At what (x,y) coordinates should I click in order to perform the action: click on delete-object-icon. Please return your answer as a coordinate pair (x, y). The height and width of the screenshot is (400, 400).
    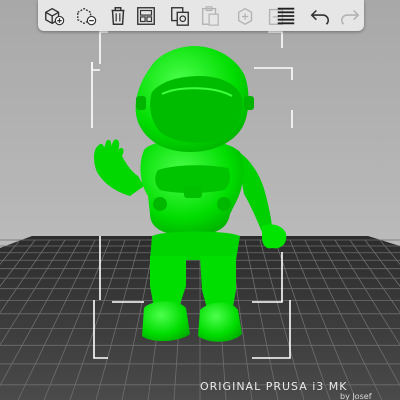
    Looking at the image, I should click on (87, 16).